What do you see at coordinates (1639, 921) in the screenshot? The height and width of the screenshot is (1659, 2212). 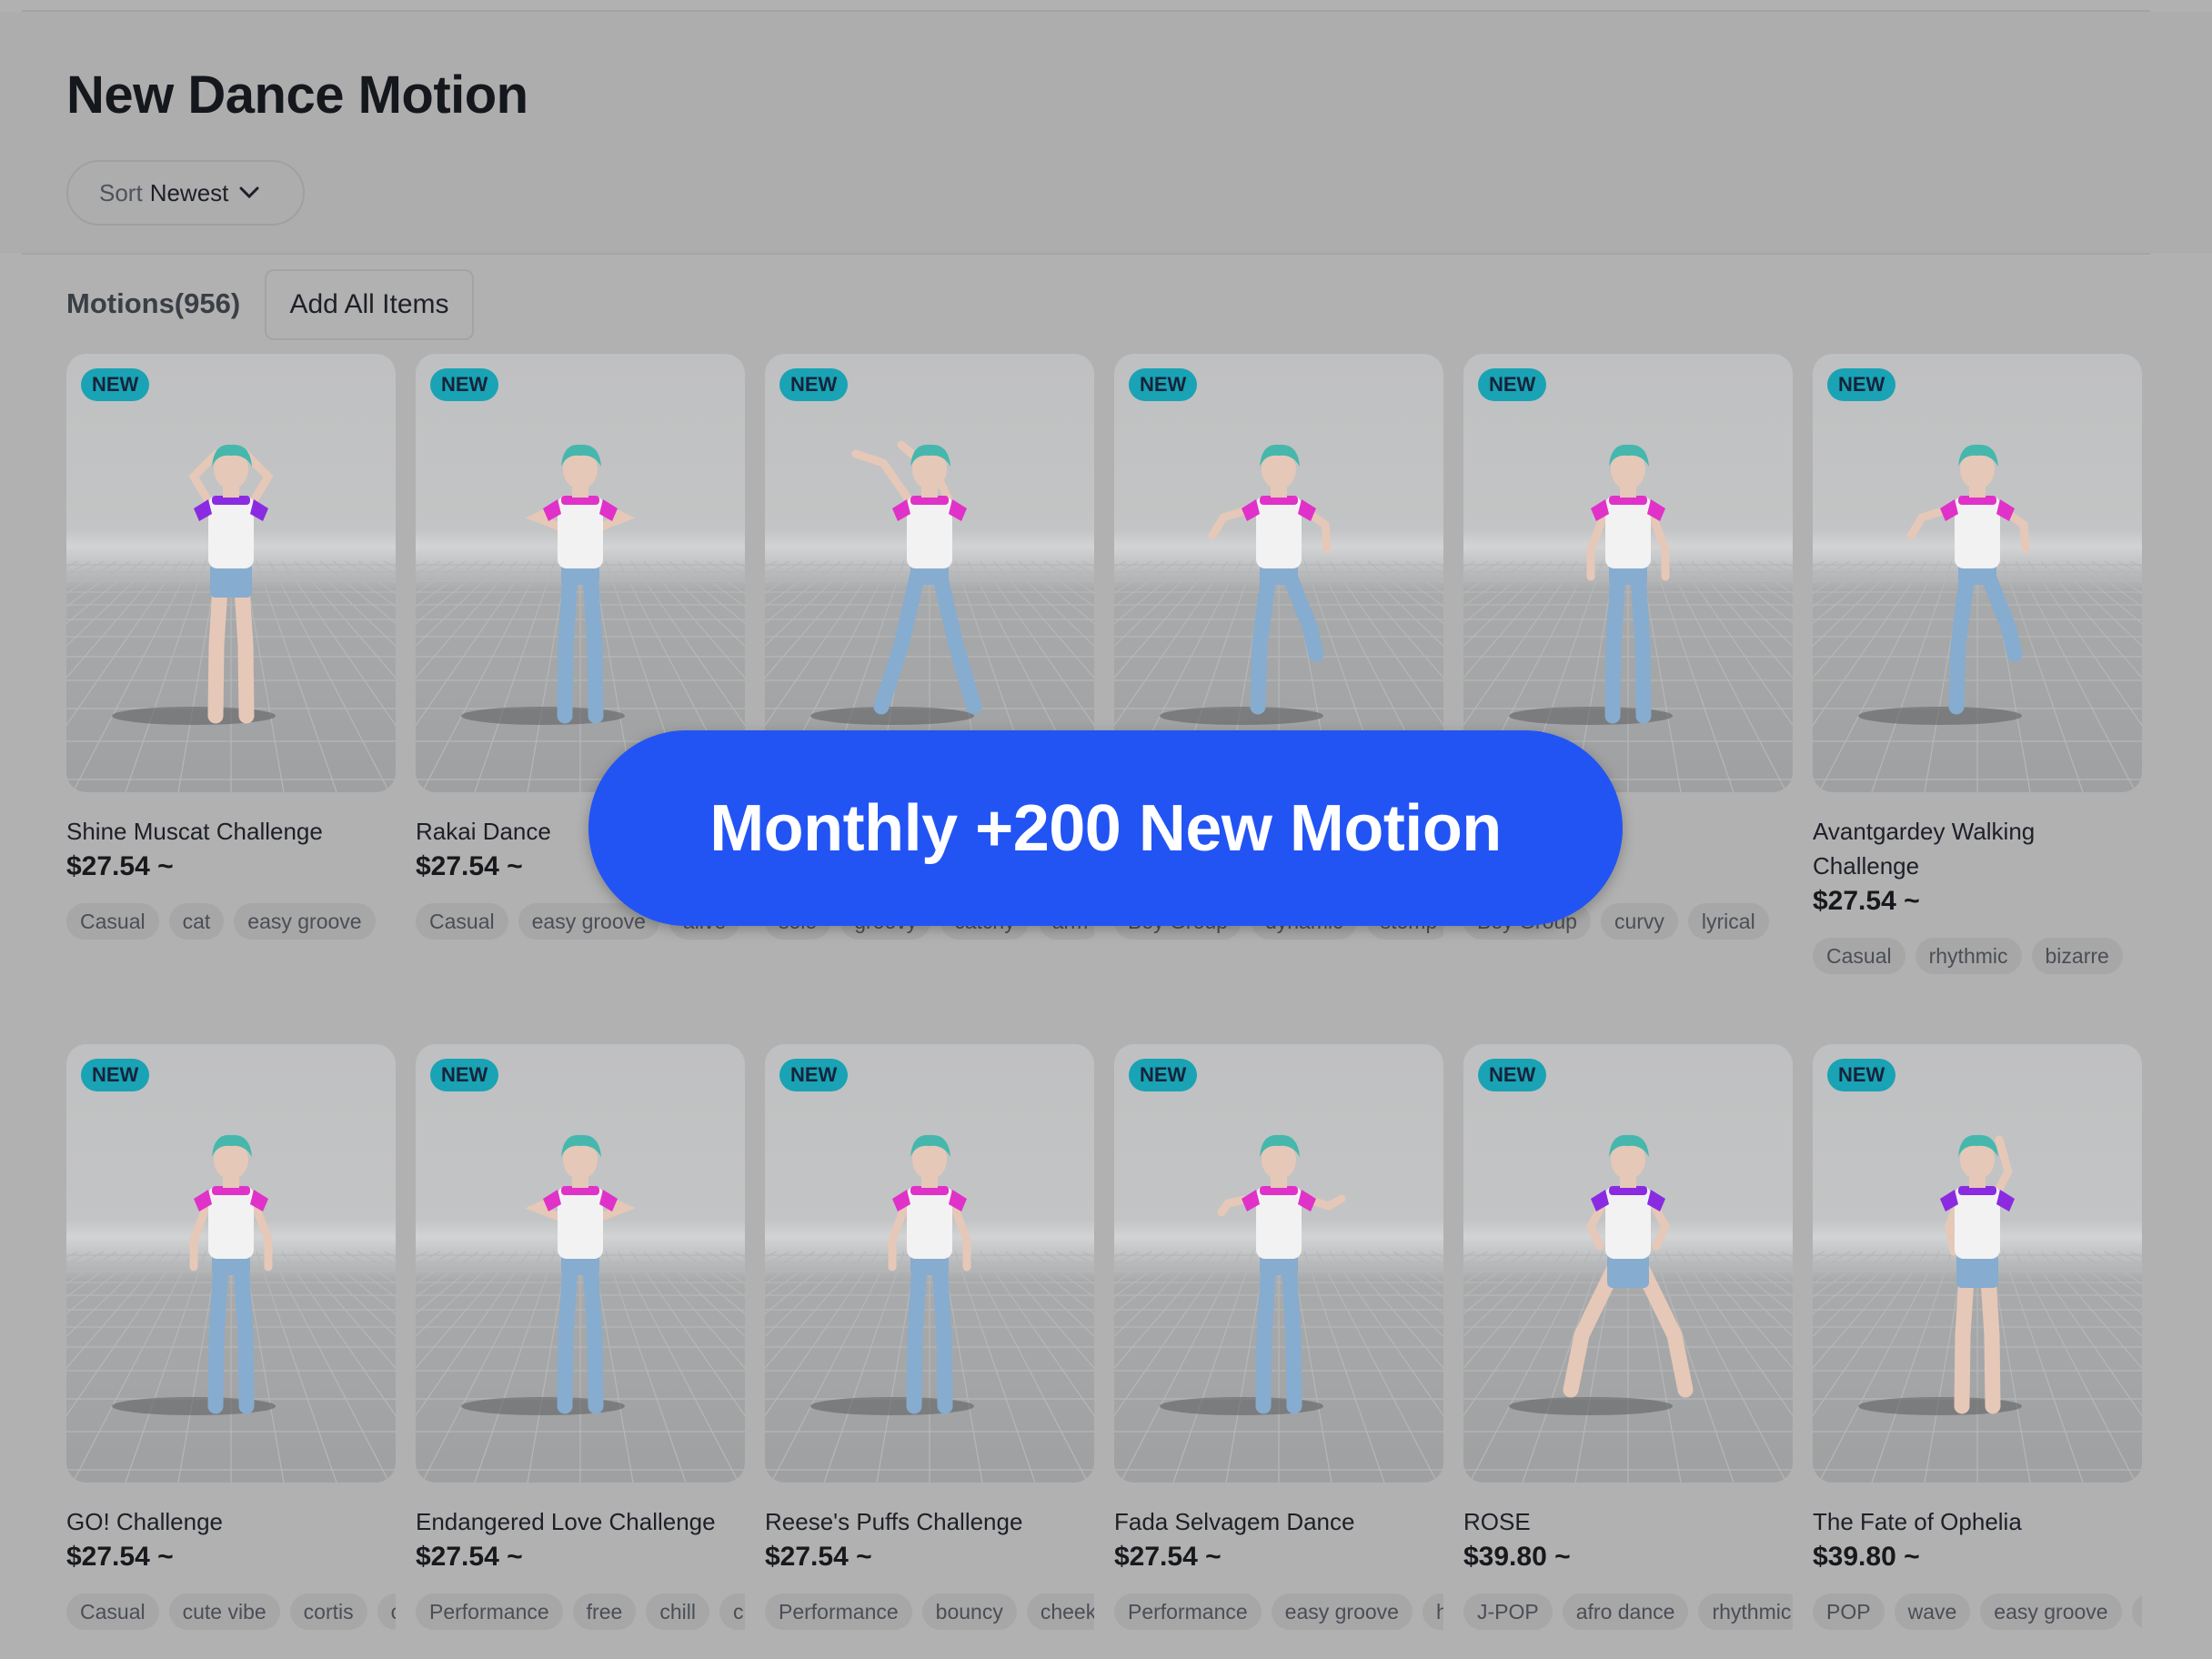 I see `tag-chip: curvy` at bounding box center [1639, 921].